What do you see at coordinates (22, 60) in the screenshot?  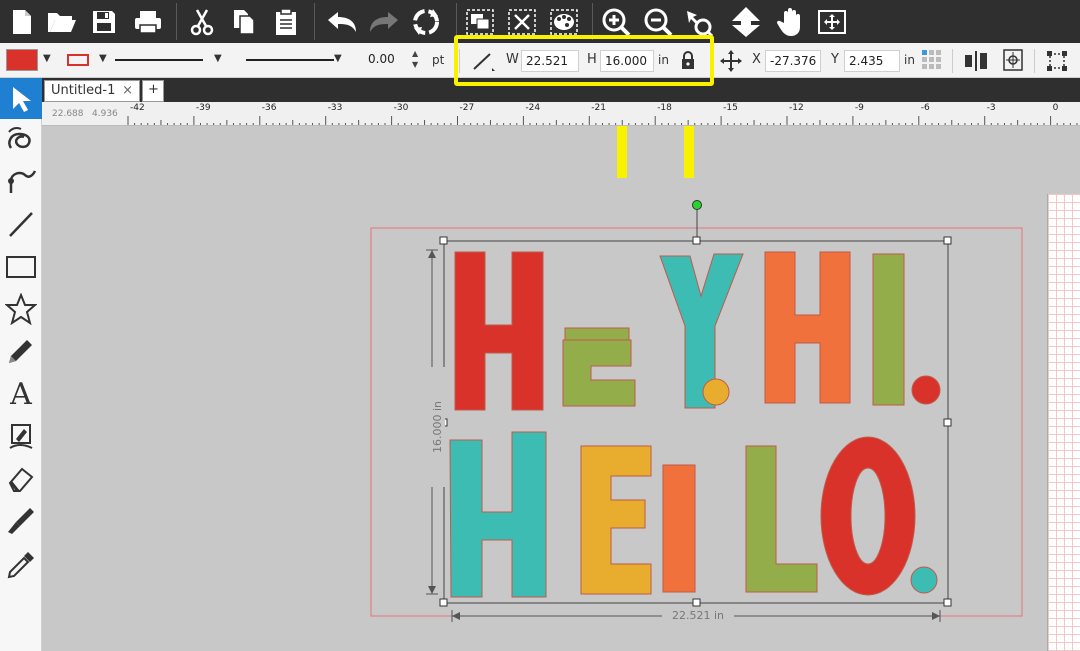 I see `fill-color-swatch` at bounding box center [22, 60].